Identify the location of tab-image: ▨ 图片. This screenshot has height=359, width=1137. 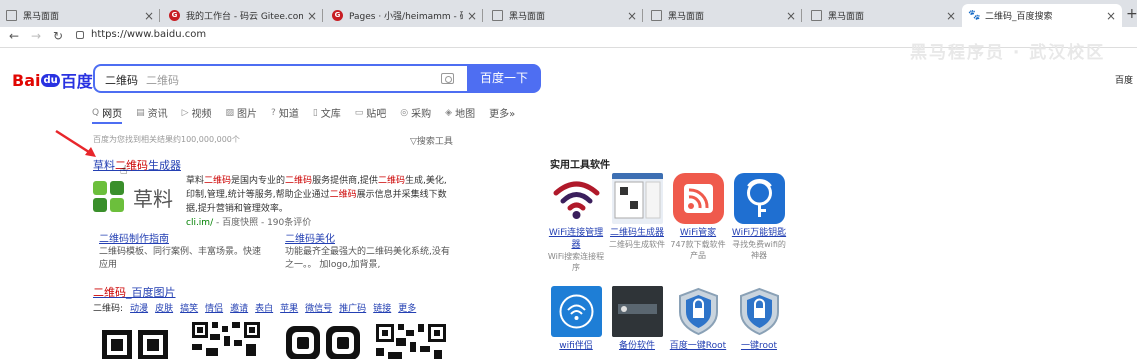
(242, 113).